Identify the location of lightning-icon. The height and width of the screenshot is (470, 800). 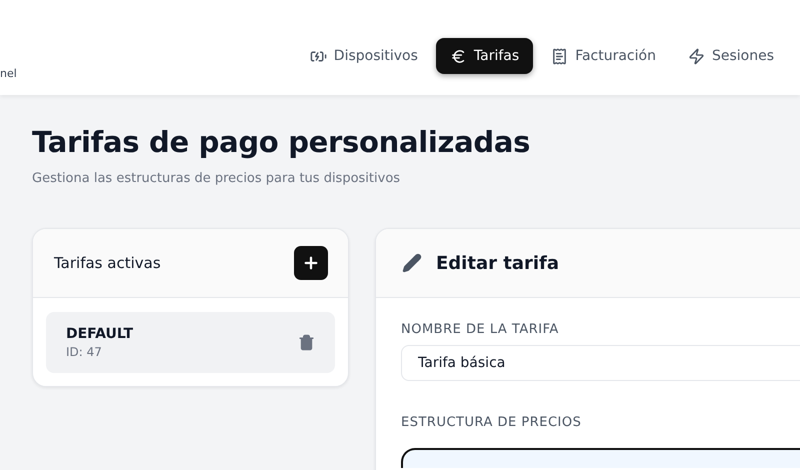
(696, 56).